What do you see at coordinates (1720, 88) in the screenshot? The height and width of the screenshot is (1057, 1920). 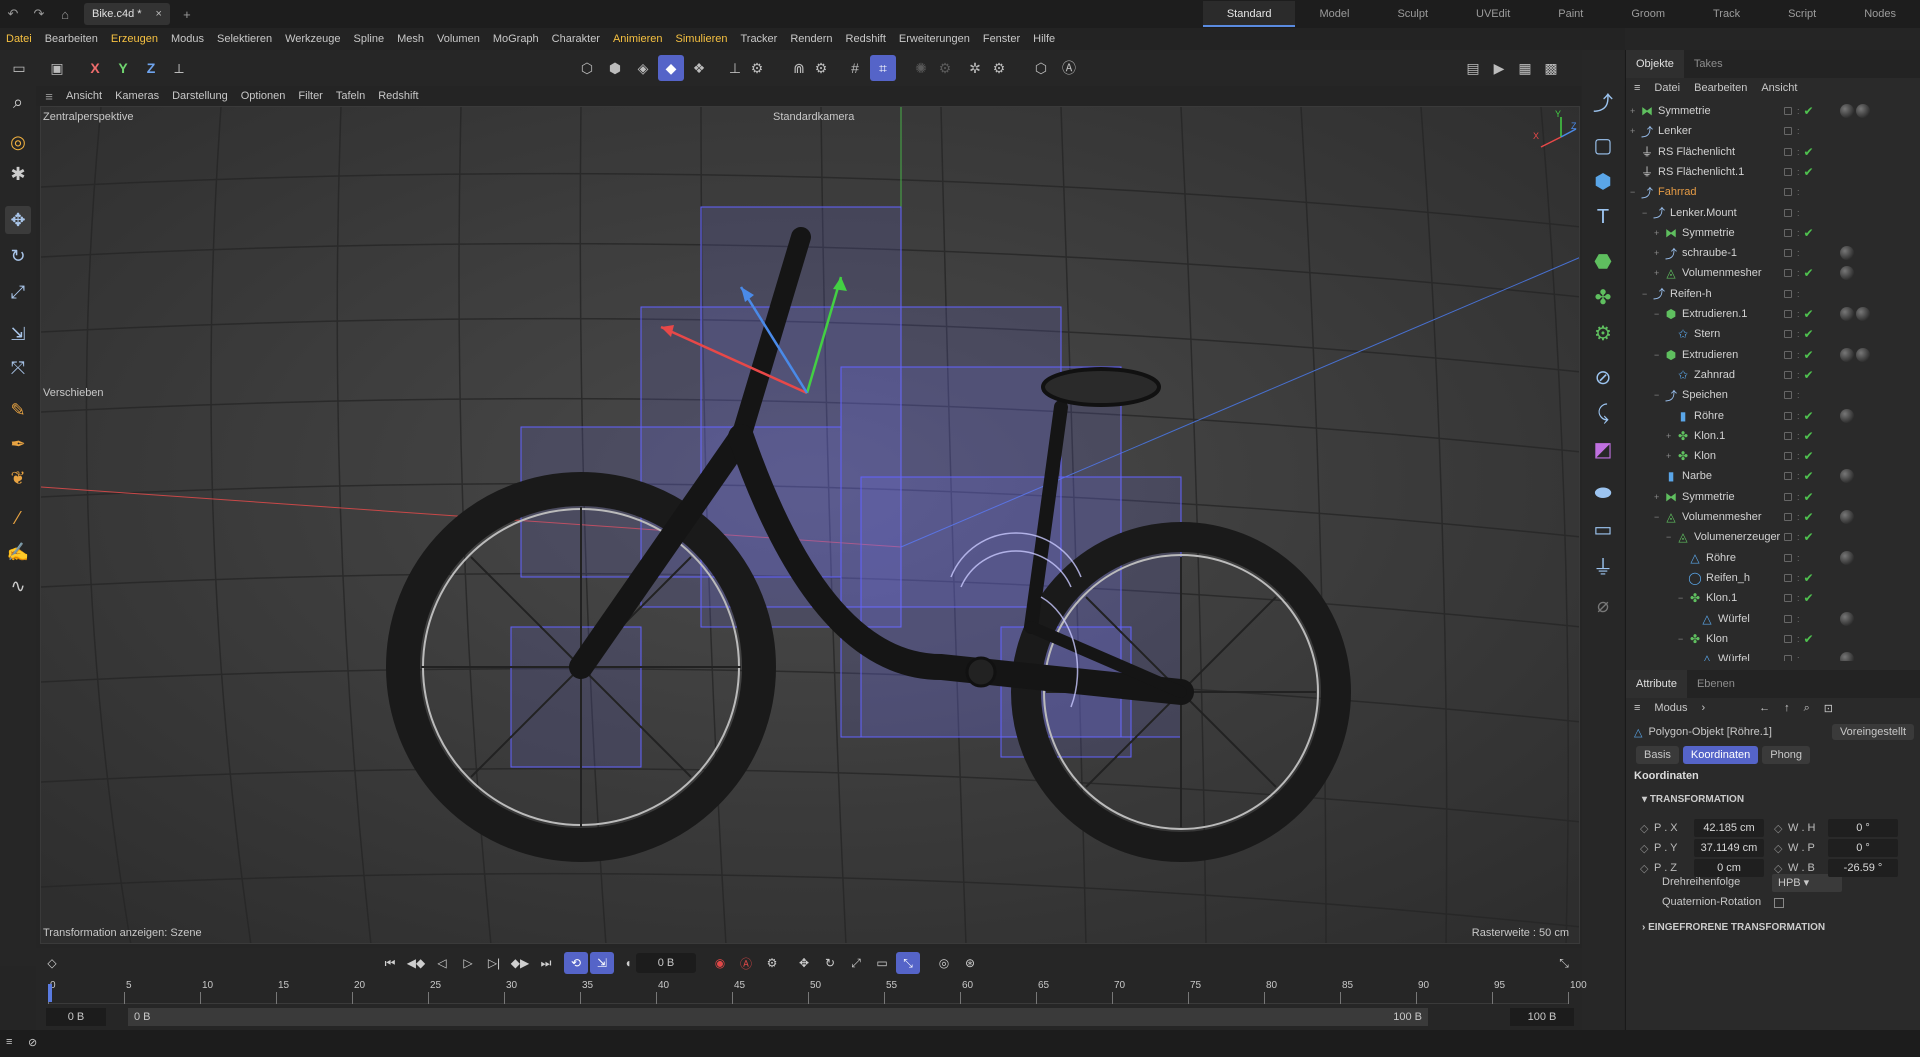 I see `objects-menu-bearbeiten: Bearbeiten` at bounding box center [1720, 88].